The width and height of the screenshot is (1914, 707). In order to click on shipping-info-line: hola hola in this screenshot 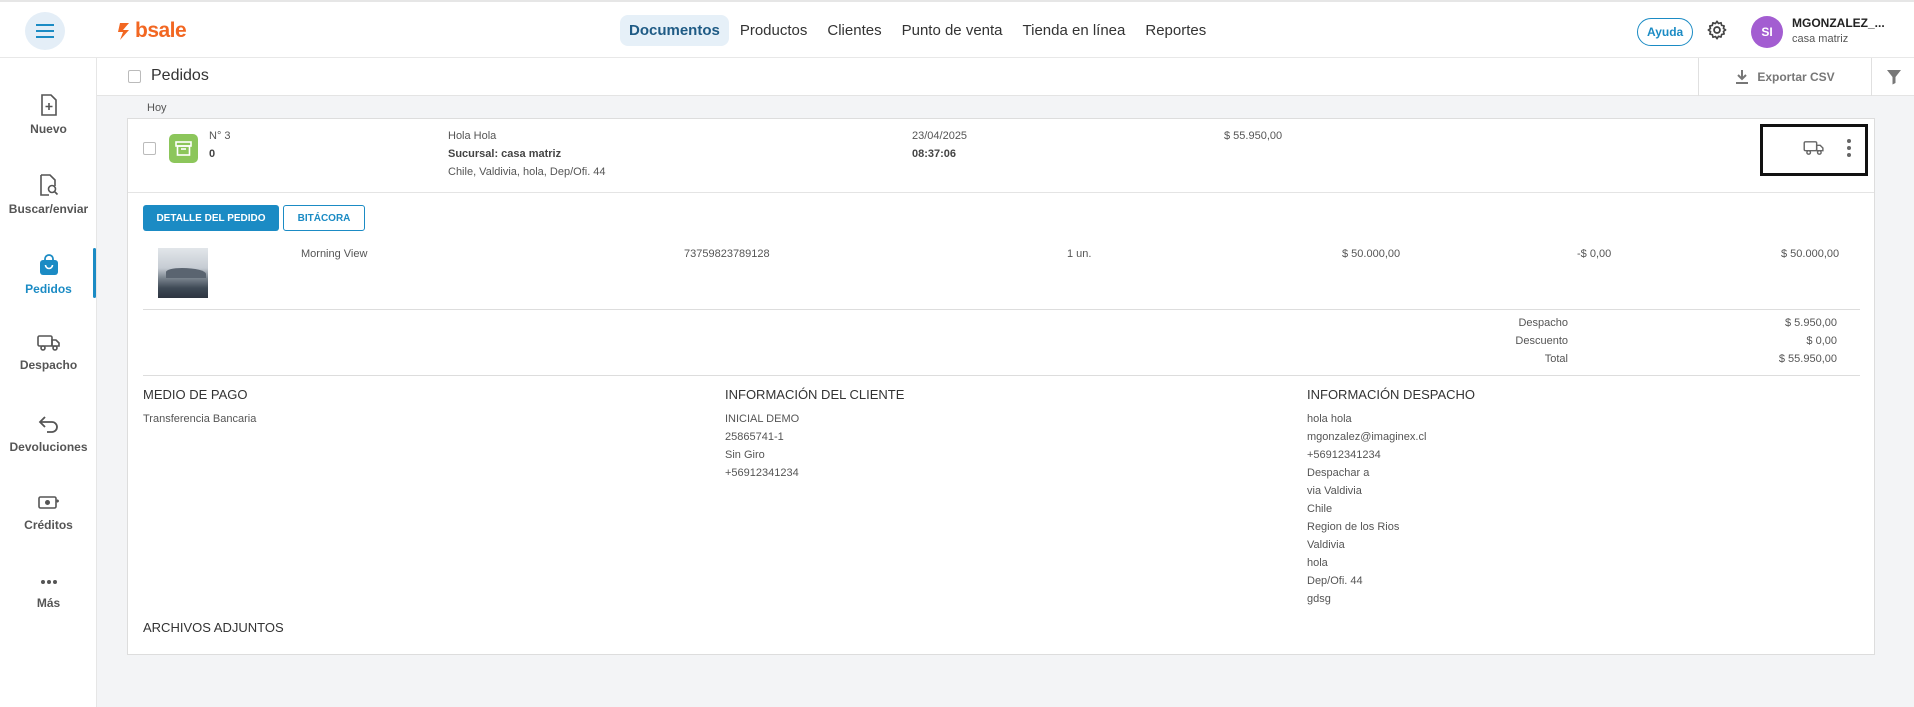, I will do `click(1329, 419)`.